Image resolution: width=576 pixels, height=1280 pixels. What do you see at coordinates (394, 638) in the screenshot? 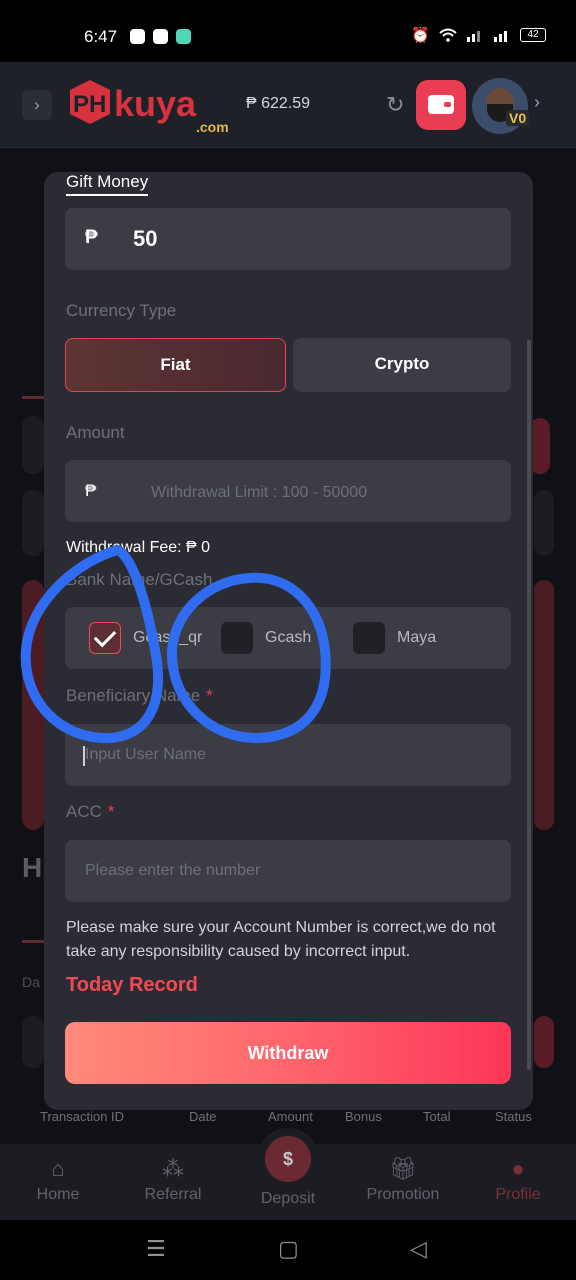
I see `bank-option-maya: Maya` at bounding box center [394, 638].